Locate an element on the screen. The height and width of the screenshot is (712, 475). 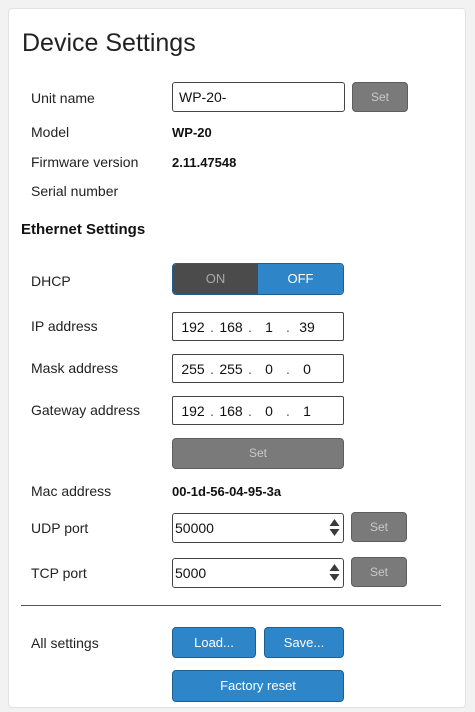
mac-address-value: 00-1d-56-04-95-3a is located at coordinates (227, 491).